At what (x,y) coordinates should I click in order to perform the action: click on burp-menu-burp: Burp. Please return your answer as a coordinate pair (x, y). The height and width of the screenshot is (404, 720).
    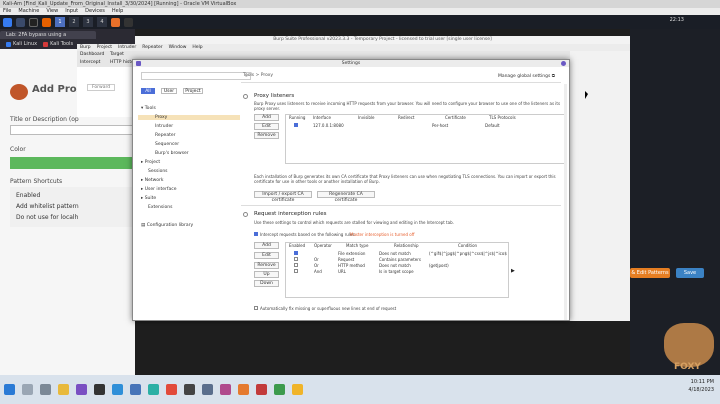
    Looking at the image, I should click on (85, 47).